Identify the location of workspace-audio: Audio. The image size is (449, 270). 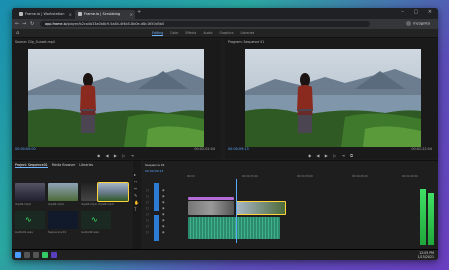
(207, 33).